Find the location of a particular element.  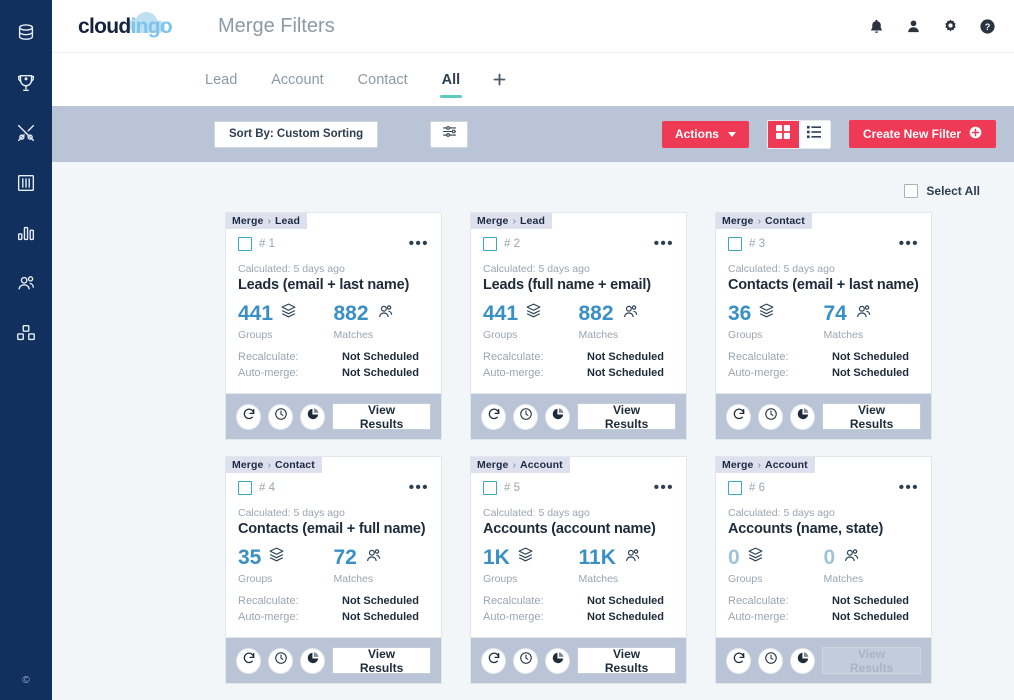

sort-by-button: Sort By: Custom Sorting is located at coordinates (296, 134).